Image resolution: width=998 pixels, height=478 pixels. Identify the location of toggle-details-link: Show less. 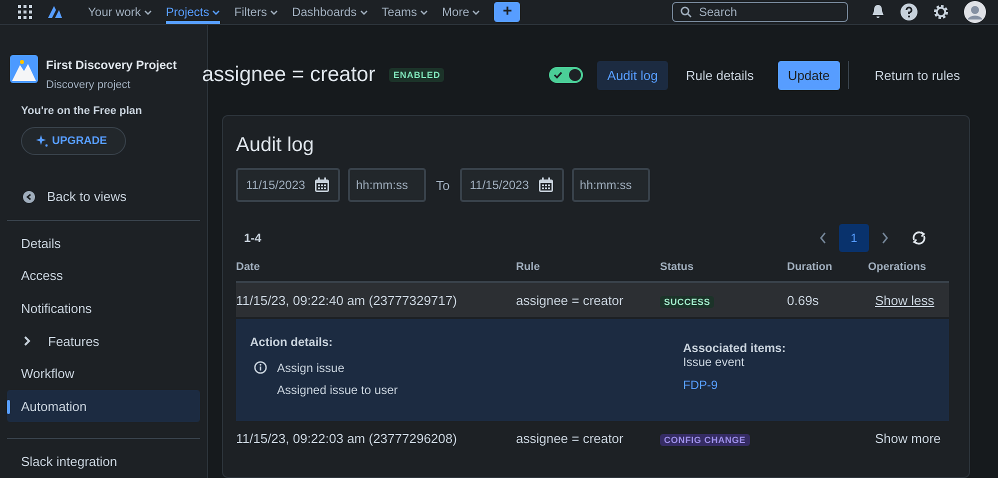
(904, 300).